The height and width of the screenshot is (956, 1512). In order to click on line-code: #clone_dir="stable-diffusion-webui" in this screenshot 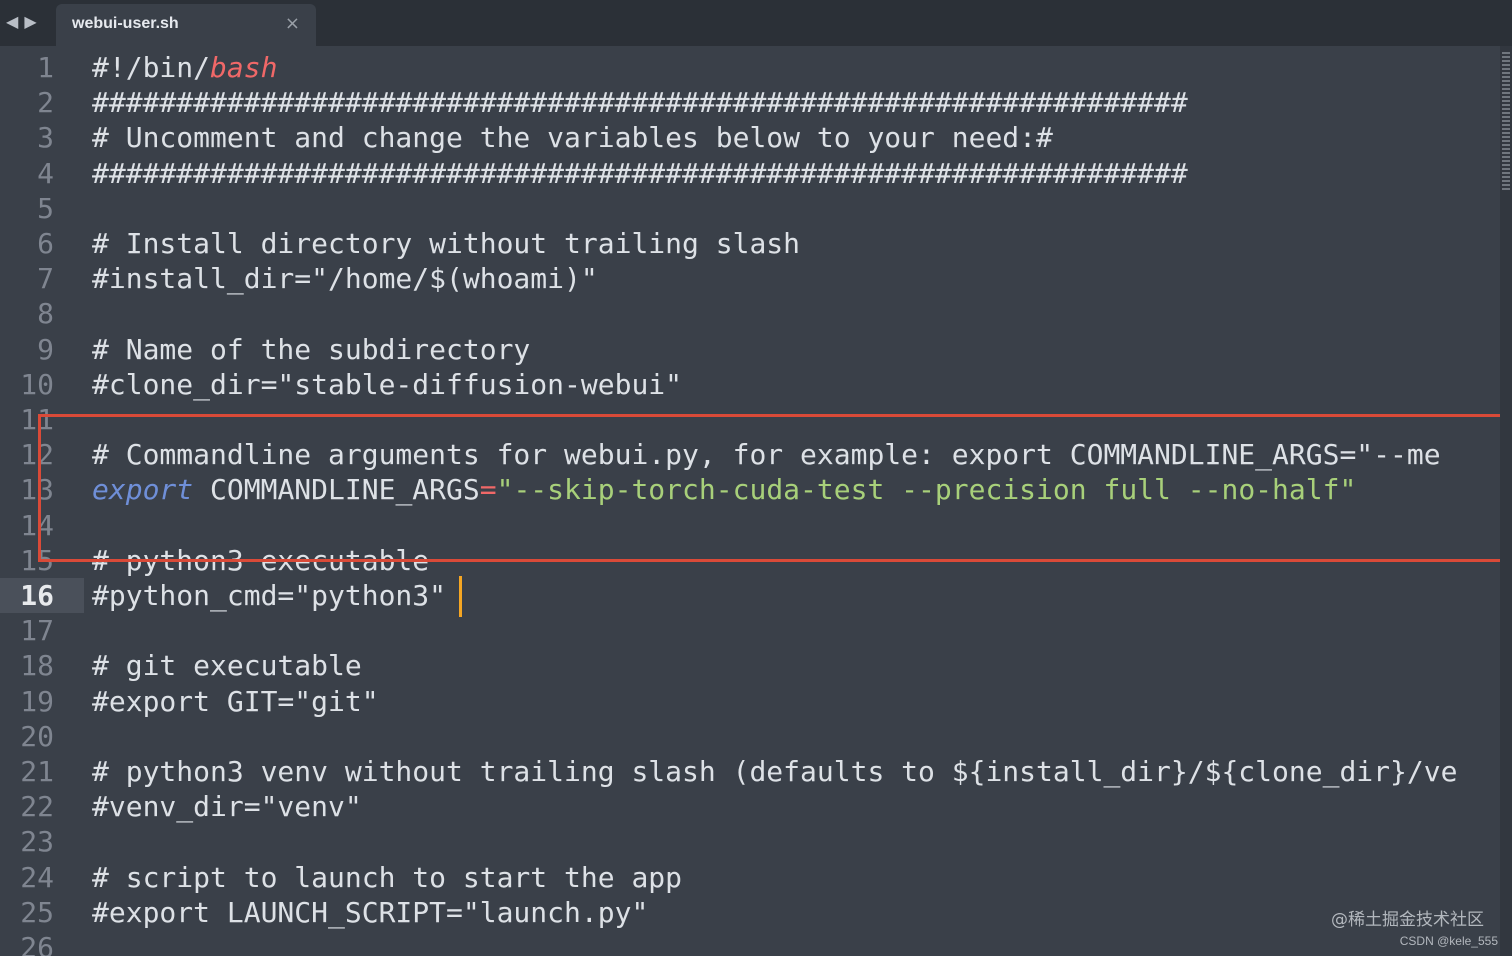, I will do `click(387, 384)`.